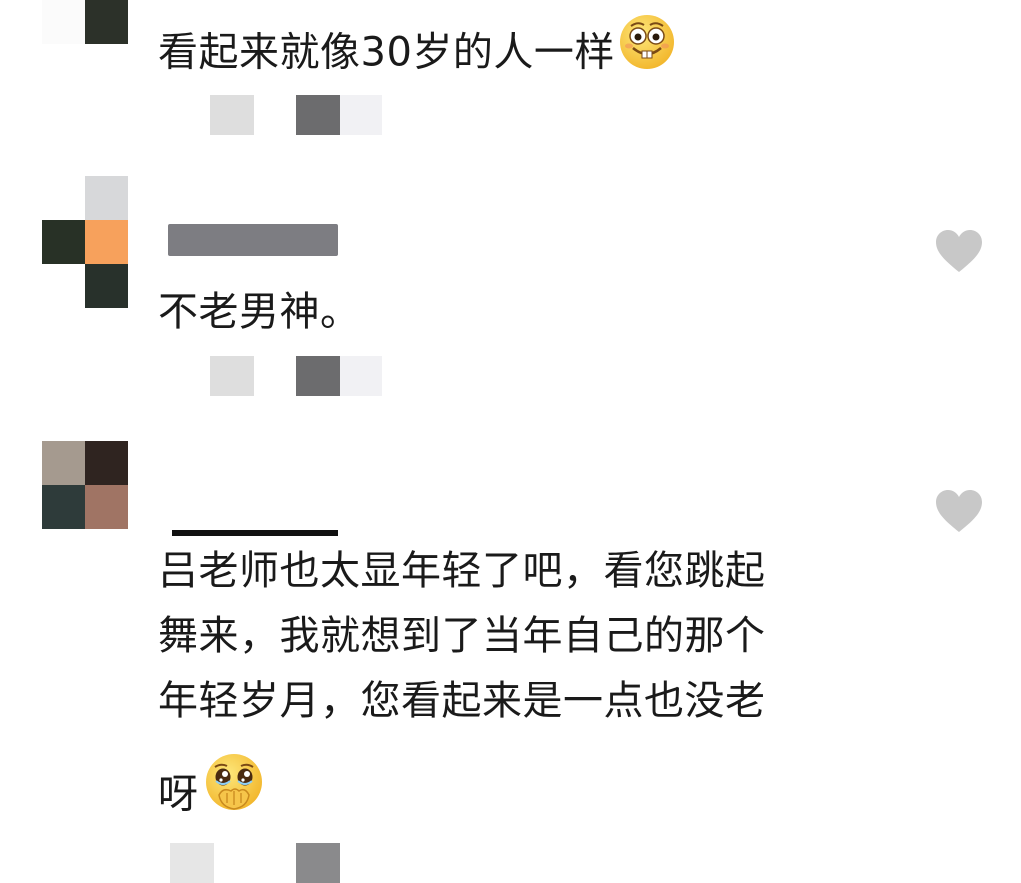 The width and height of the screenshot is (1021, 883). I want to click on comment-text: 舞来，我就想到了当年自己的那个, so click(462, 636).